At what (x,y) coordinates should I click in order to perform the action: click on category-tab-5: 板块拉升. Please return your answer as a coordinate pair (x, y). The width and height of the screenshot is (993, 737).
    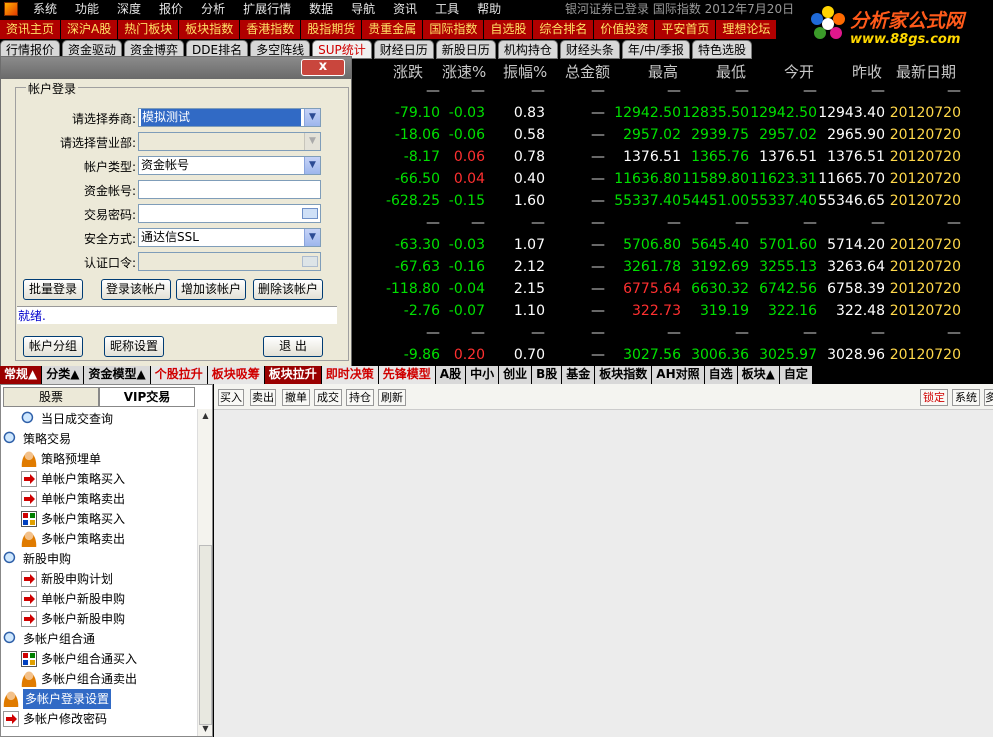
    Looking at the image, I should click on (292, 375).